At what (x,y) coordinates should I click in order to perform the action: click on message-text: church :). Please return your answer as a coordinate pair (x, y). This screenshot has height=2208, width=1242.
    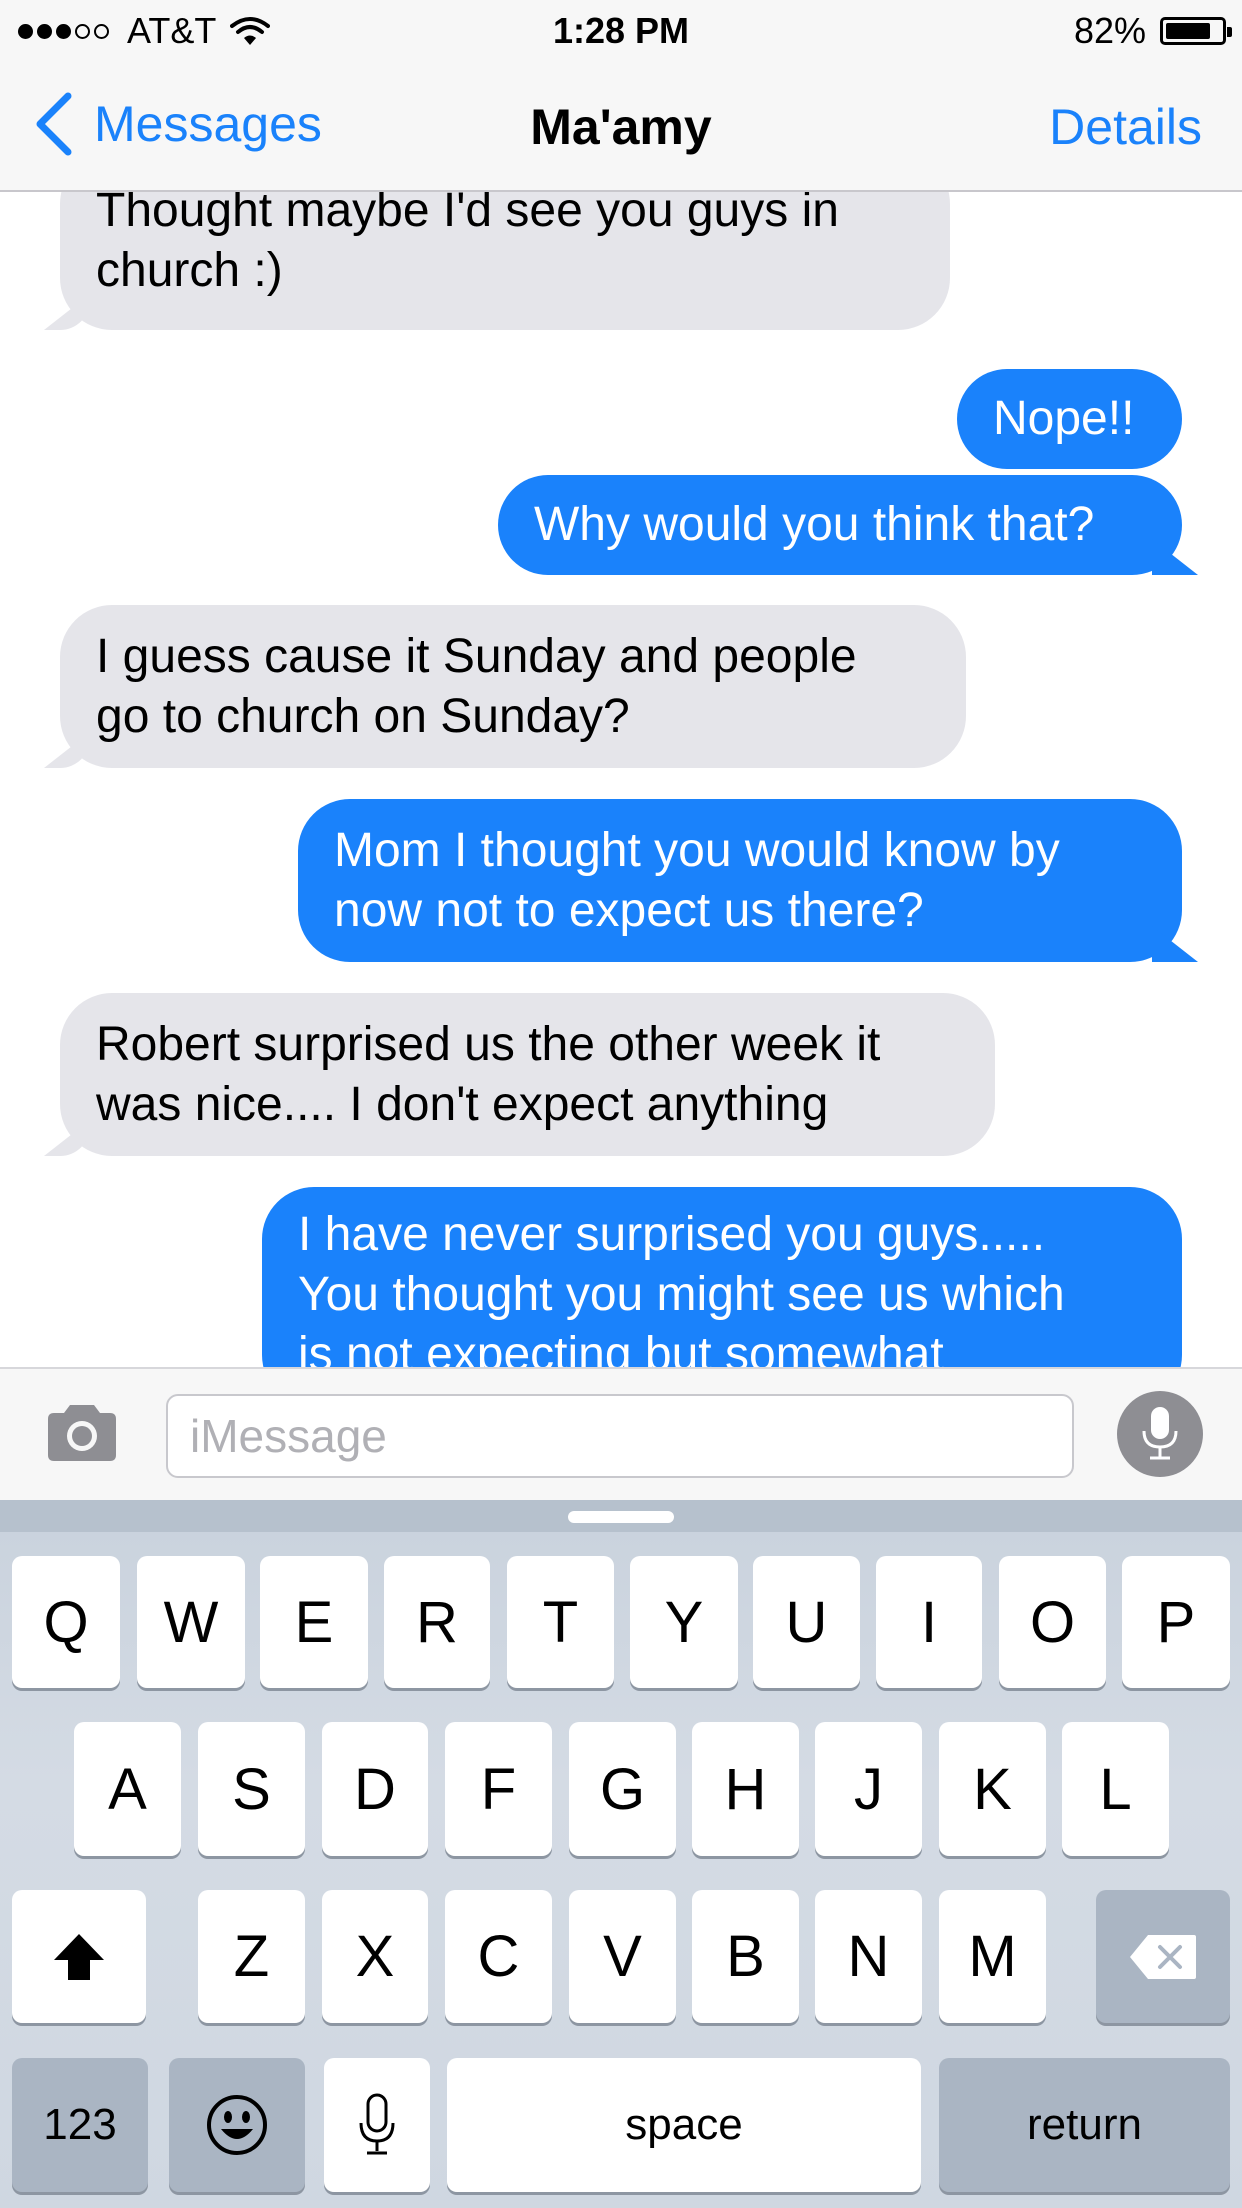
    Looking at the image, I should click on (189, 270).